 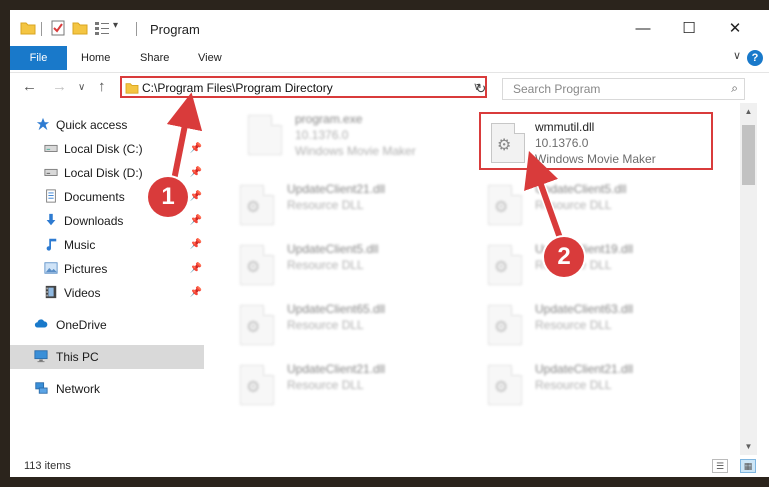 I want to click on up-button: ↑, so click(x=102, y=86).